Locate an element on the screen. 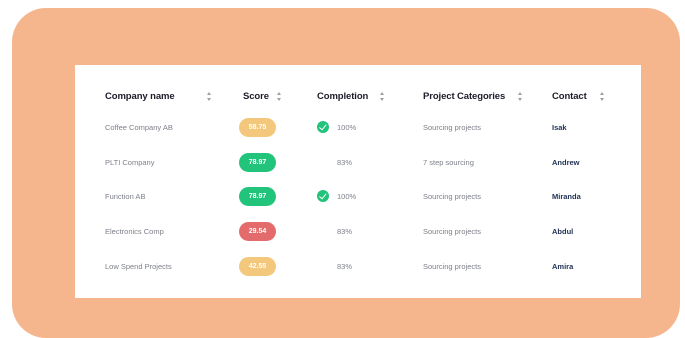  column-header-completion: Completion is located at coordinates (342, 96).